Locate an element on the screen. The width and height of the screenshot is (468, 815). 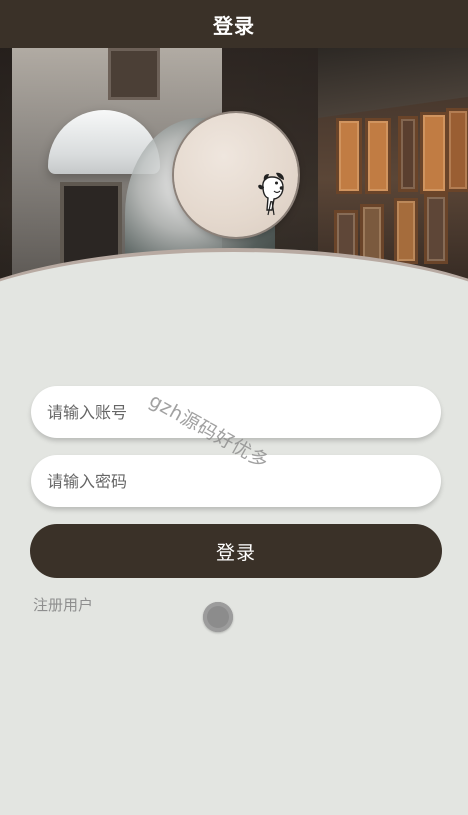
avatar is located at coordinates (236, 175).